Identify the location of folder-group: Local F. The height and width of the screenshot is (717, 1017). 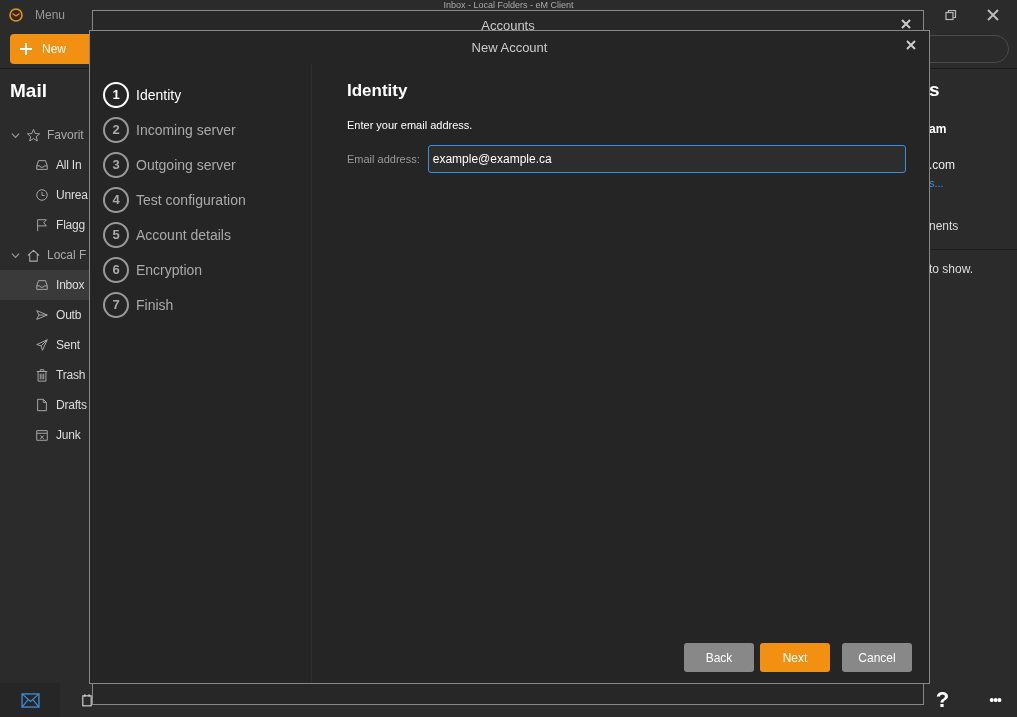
(67, 255).